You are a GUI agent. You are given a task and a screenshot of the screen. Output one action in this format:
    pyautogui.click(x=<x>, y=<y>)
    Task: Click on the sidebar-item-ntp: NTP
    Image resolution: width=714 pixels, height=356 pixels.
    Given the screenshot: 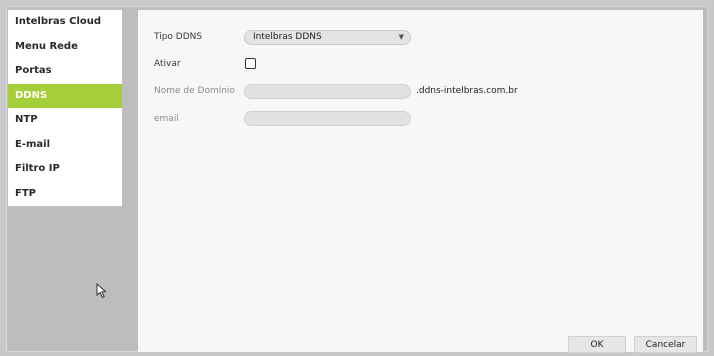 What is the action you would take?
    pyautogui.click(x=65, y=120)
    